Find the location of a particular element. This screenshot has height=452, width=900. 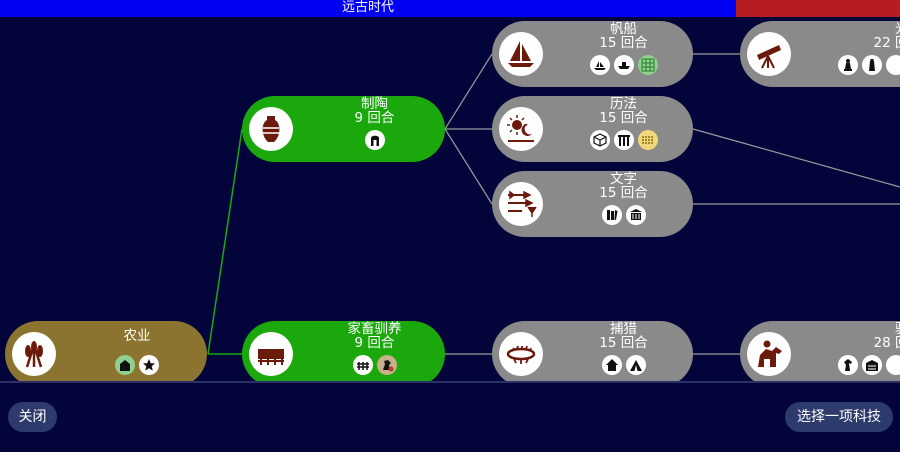

wheat-icon is located at coordinates (34, 354).